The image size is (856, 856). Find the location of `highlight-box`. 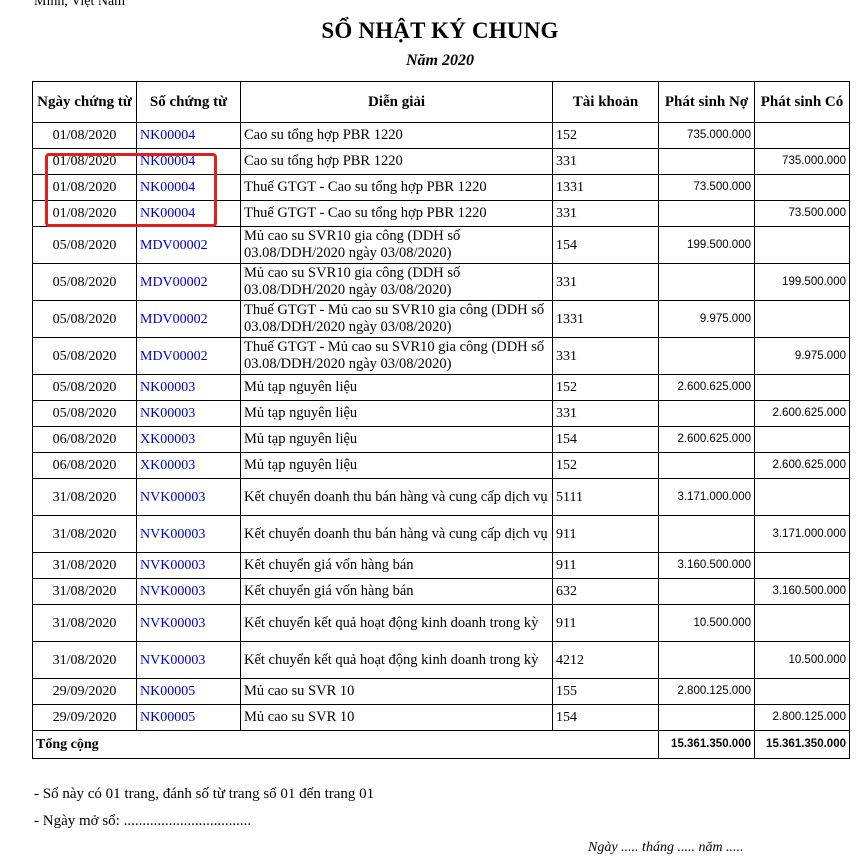

highlight-box is located at coordinates (131, 190).